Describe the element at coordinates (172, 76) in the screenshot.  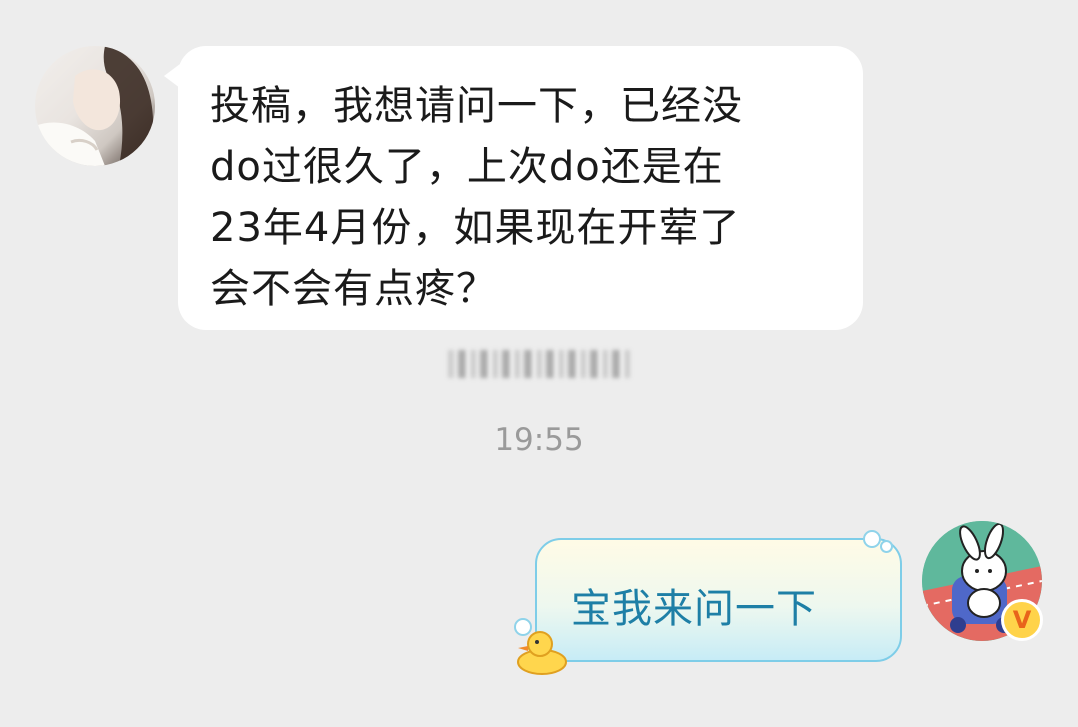
I see `bubble-tail` at that location.